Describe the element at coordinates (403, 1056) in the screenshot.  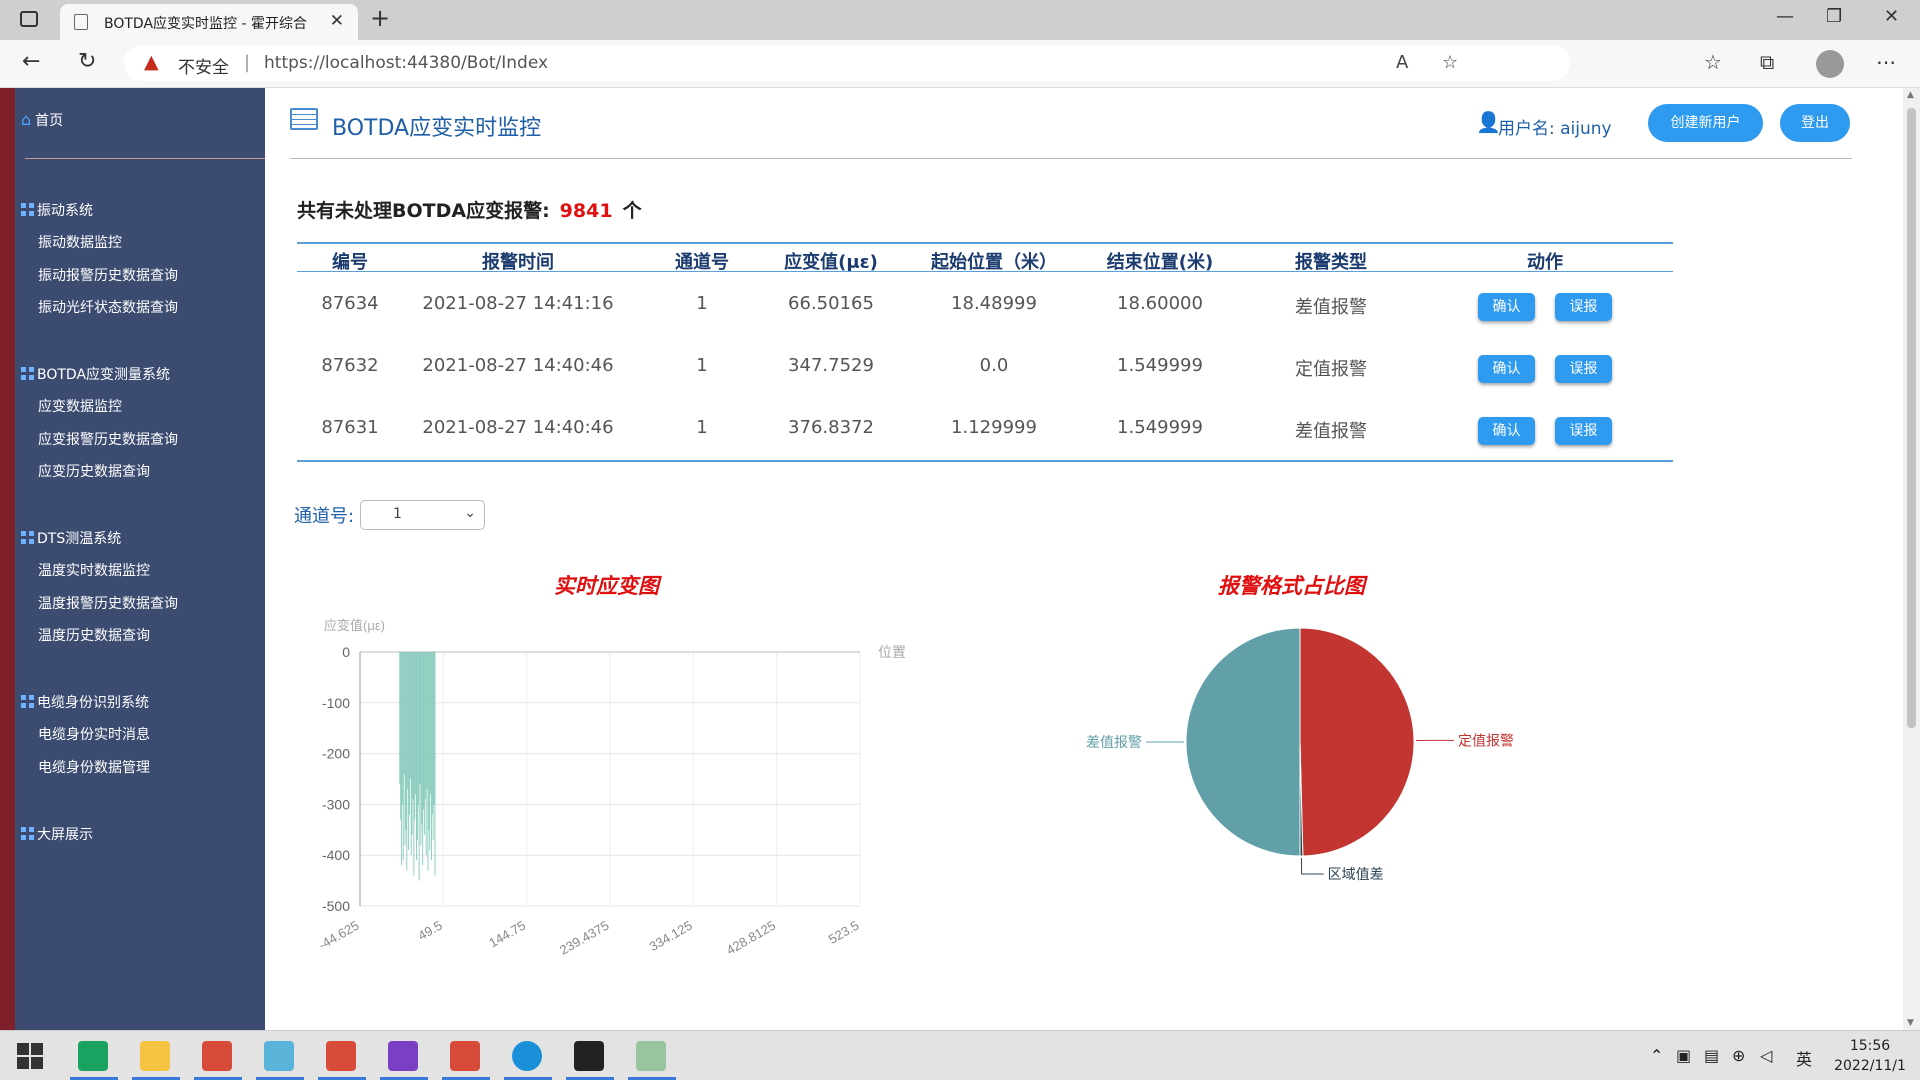
I see `visual-studio-icon` at that location.